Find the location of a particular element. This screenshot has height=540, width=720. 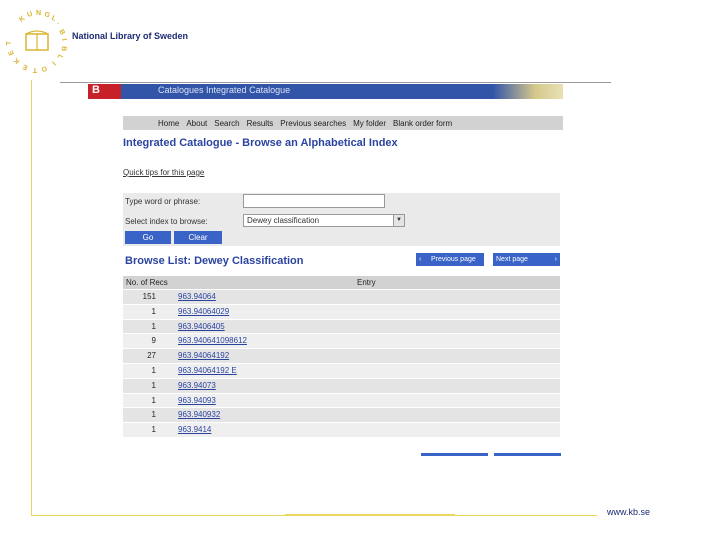

entry-link: 963.940641098612 is located at coordinates (212, 340).